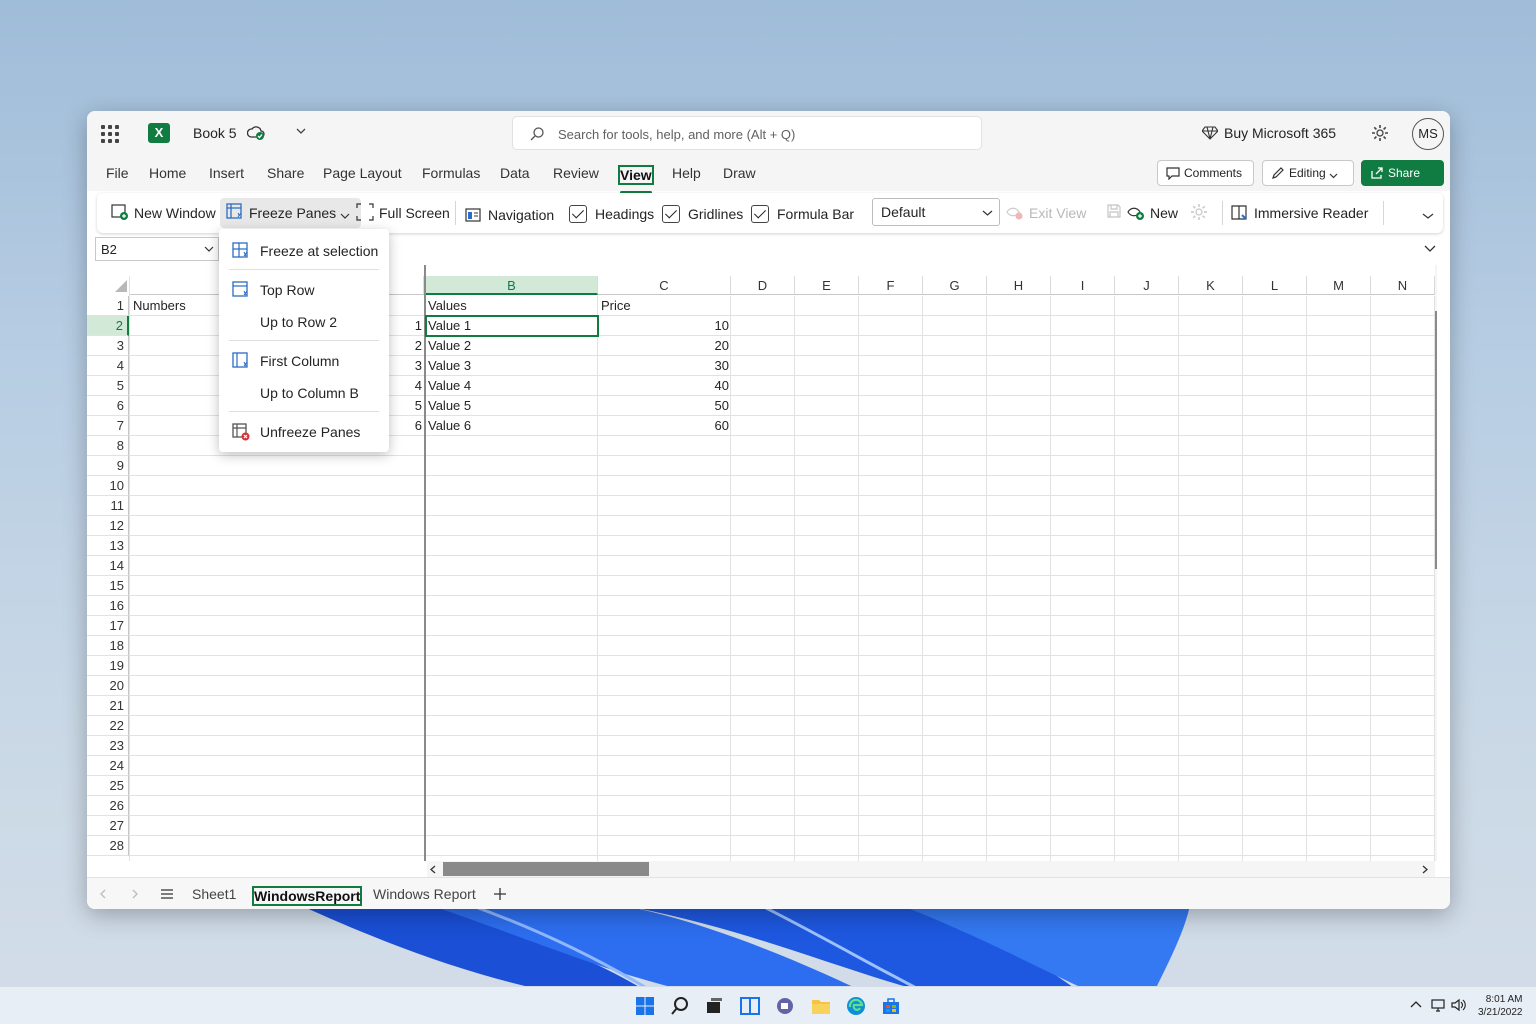  I want to click on row-header-16: 16, so click(108, 606).